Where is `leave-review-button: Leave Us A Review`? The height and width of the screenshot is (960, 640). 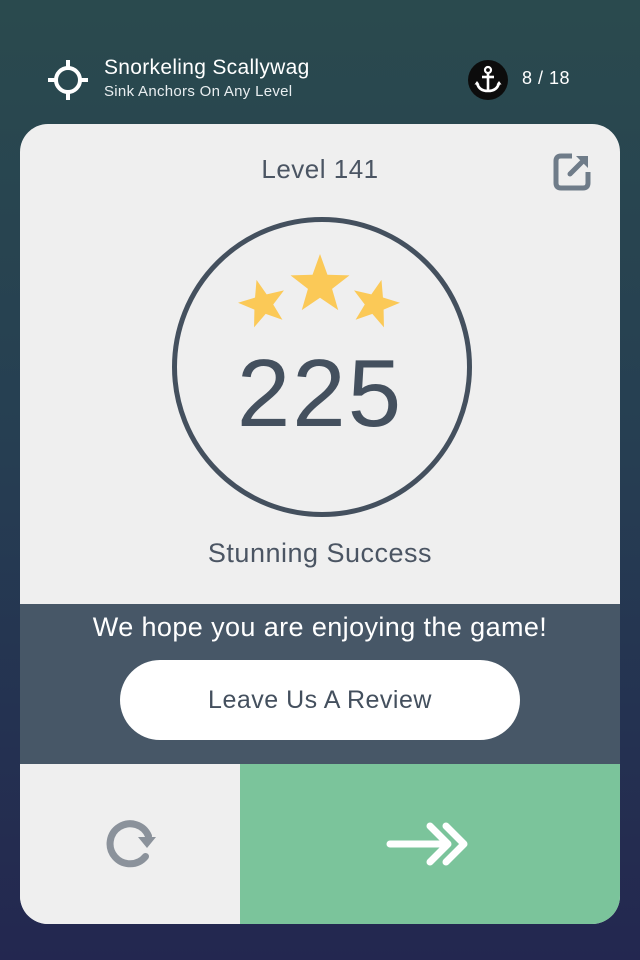 leave-review-button: Leave Us A Review is located at coordinates (320, 700).